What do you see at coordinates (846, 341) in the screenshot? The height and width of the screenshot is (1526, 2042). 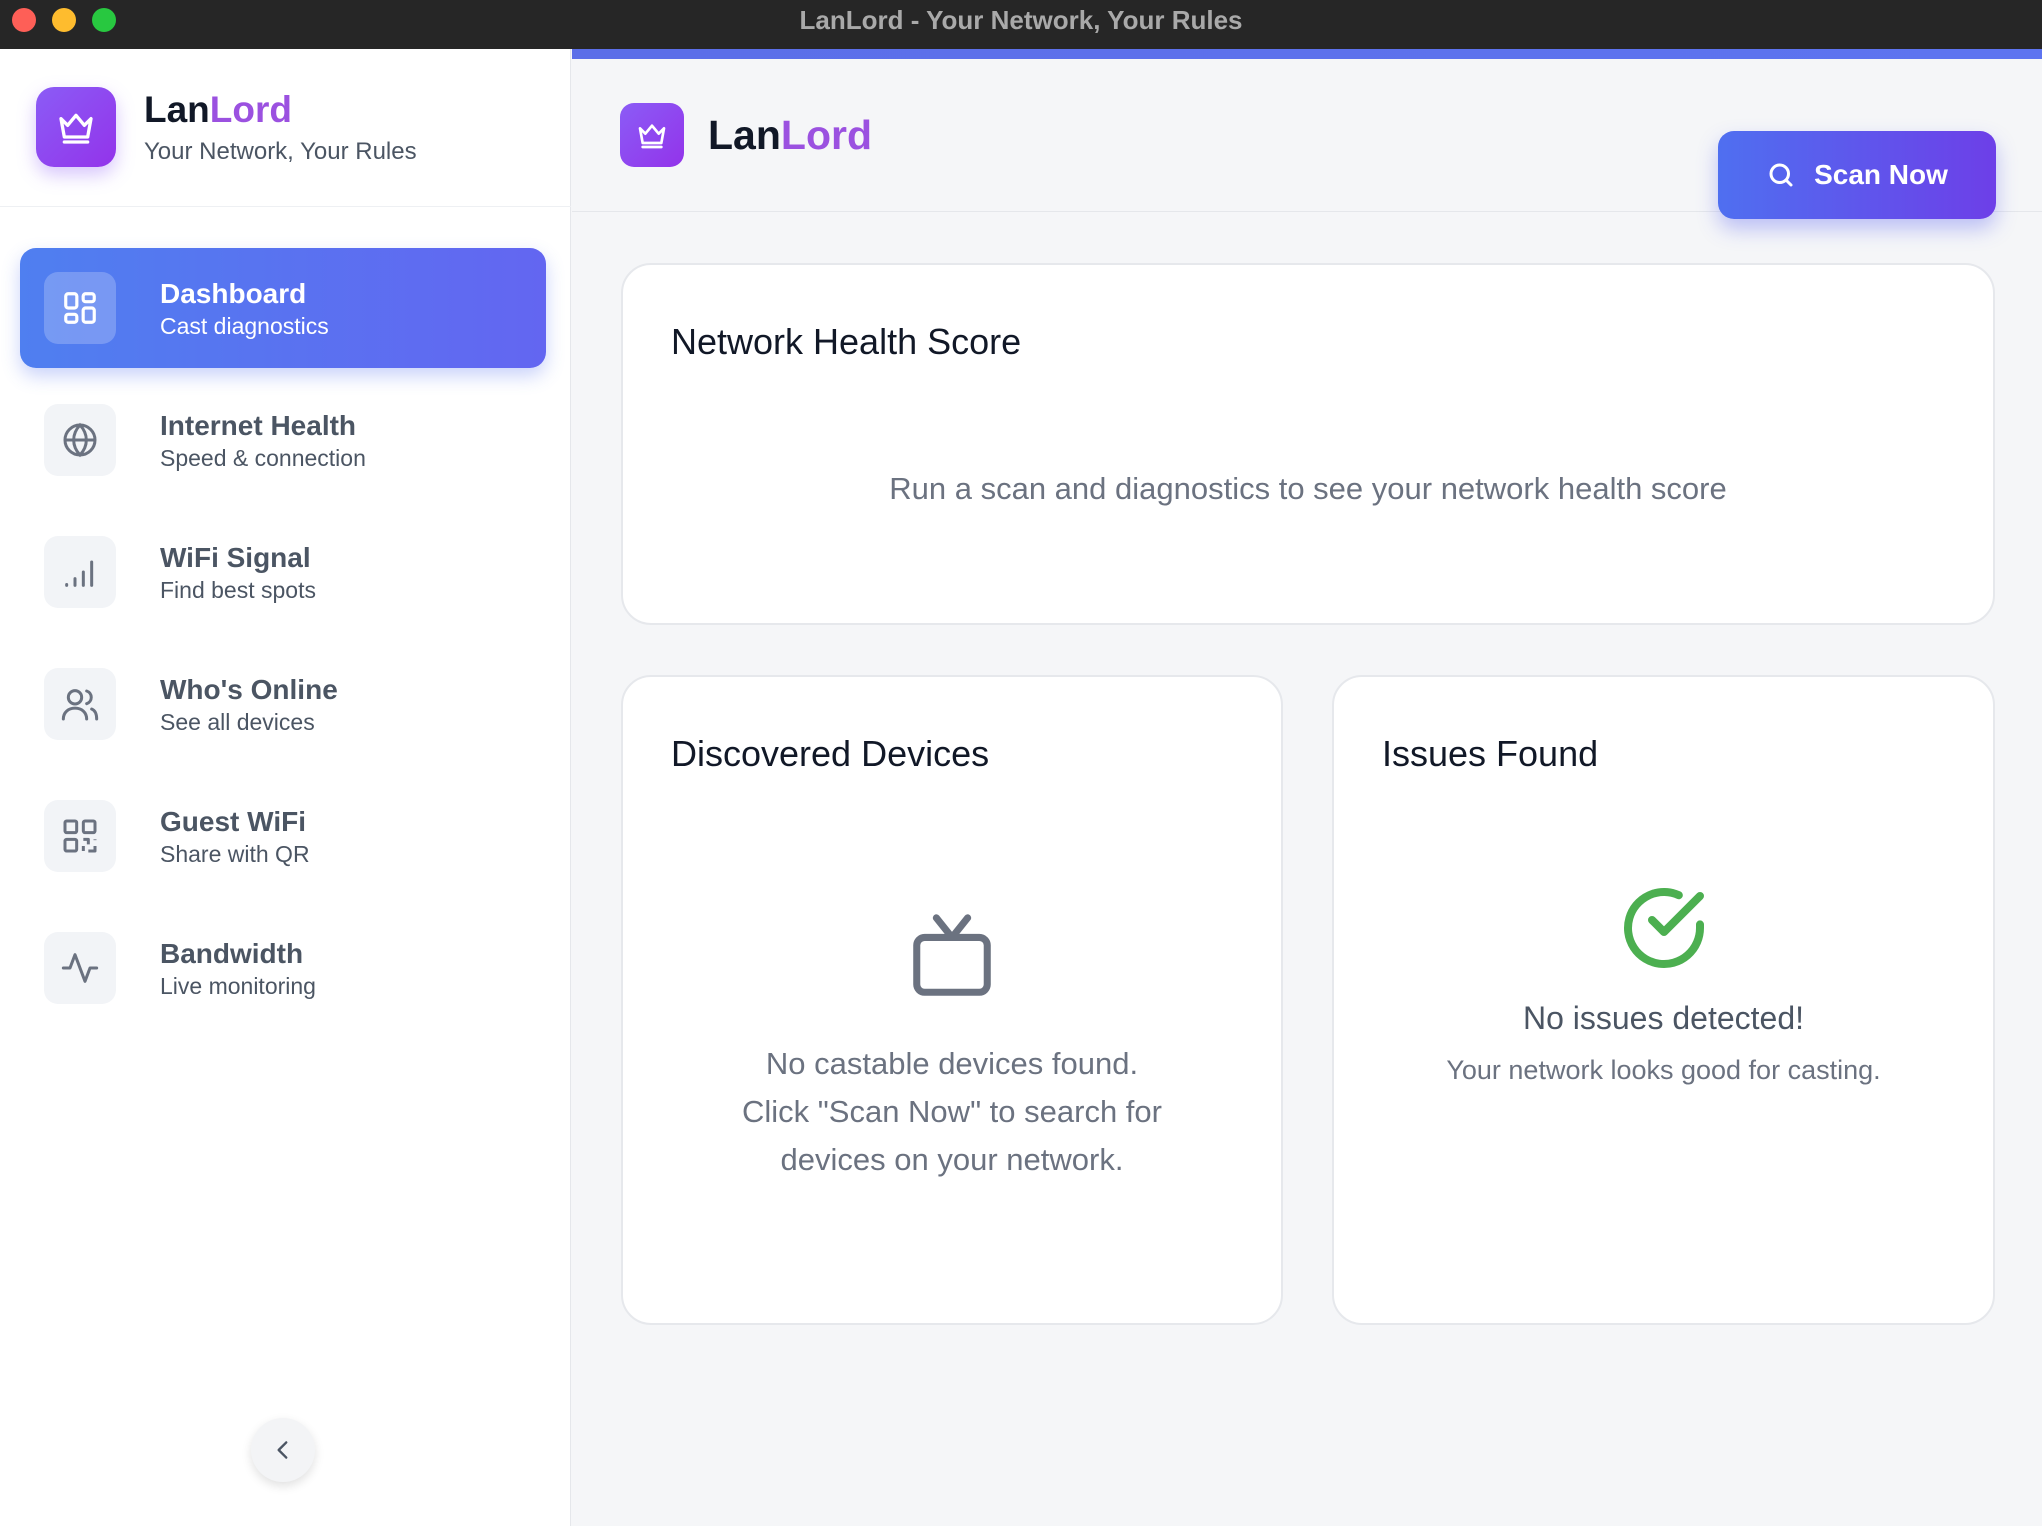 I see `card-title: Network Health Score` at bounding box center [846, 341].